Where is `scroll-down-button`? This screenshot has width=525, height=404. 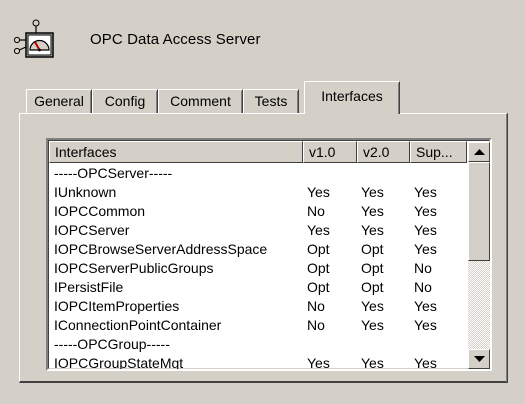
scroll-down-button is located at coordinates (479, 359).